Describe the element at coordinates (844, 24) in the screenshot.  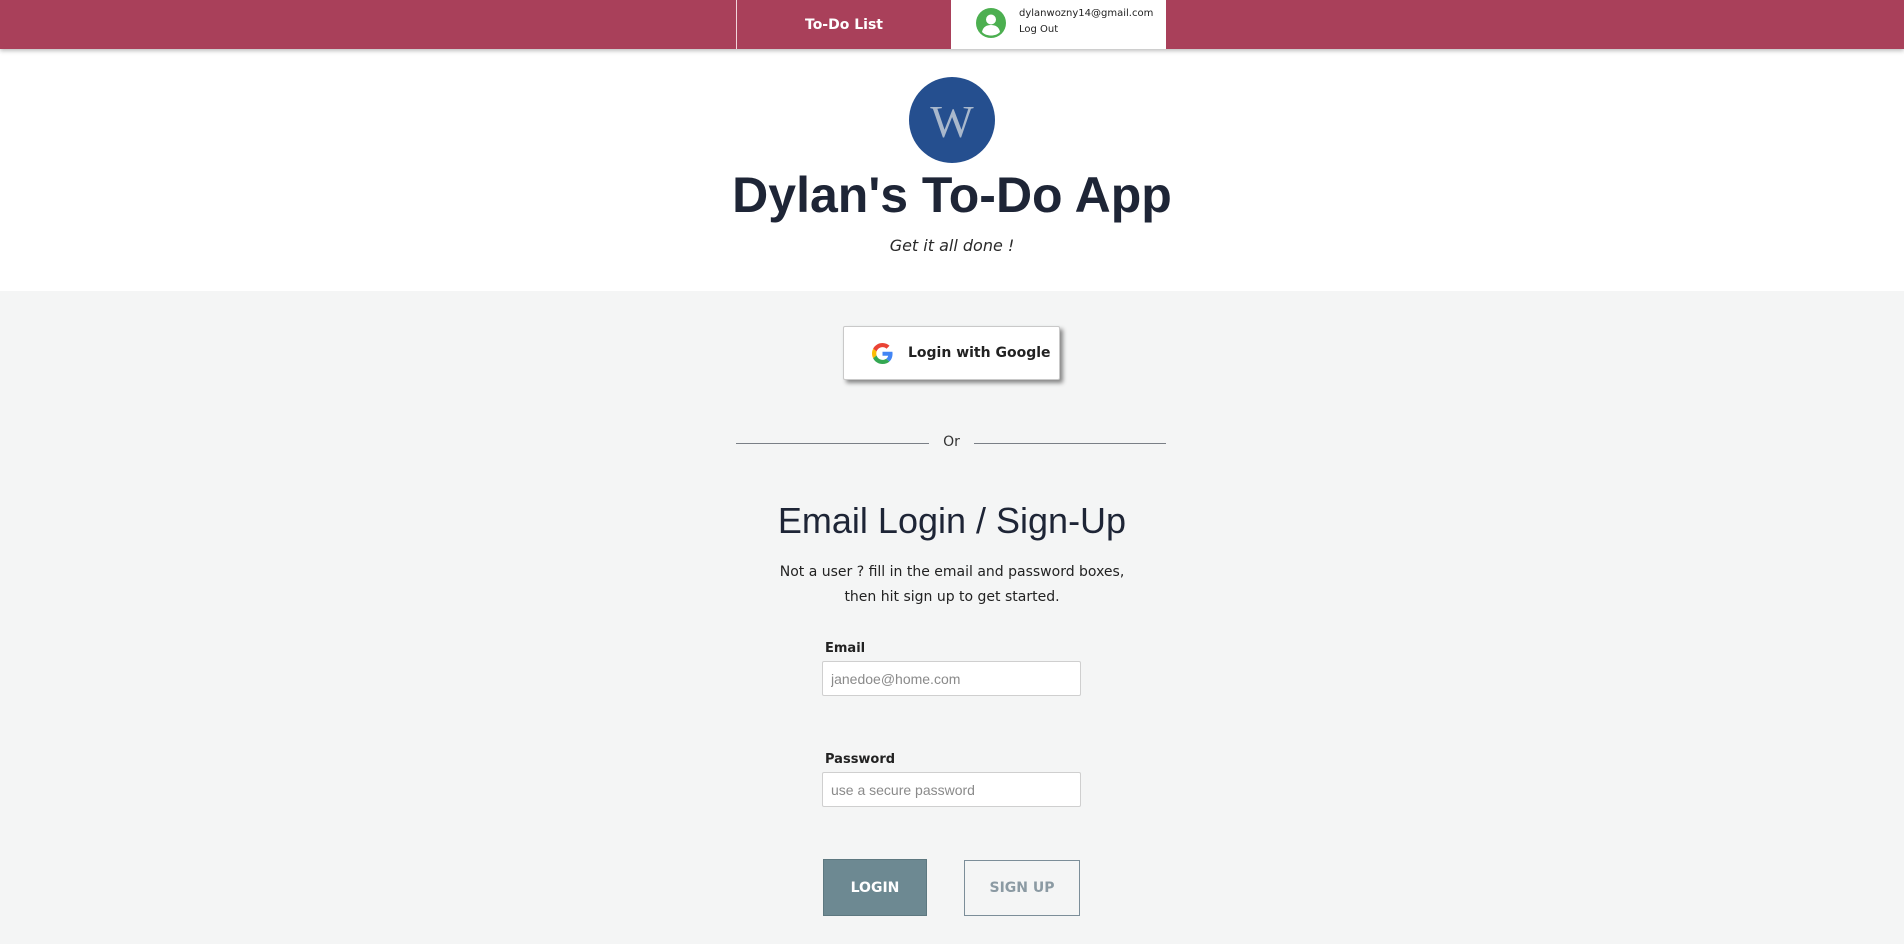
I see `nav-tab-todo-list: To-Do List` at that location.